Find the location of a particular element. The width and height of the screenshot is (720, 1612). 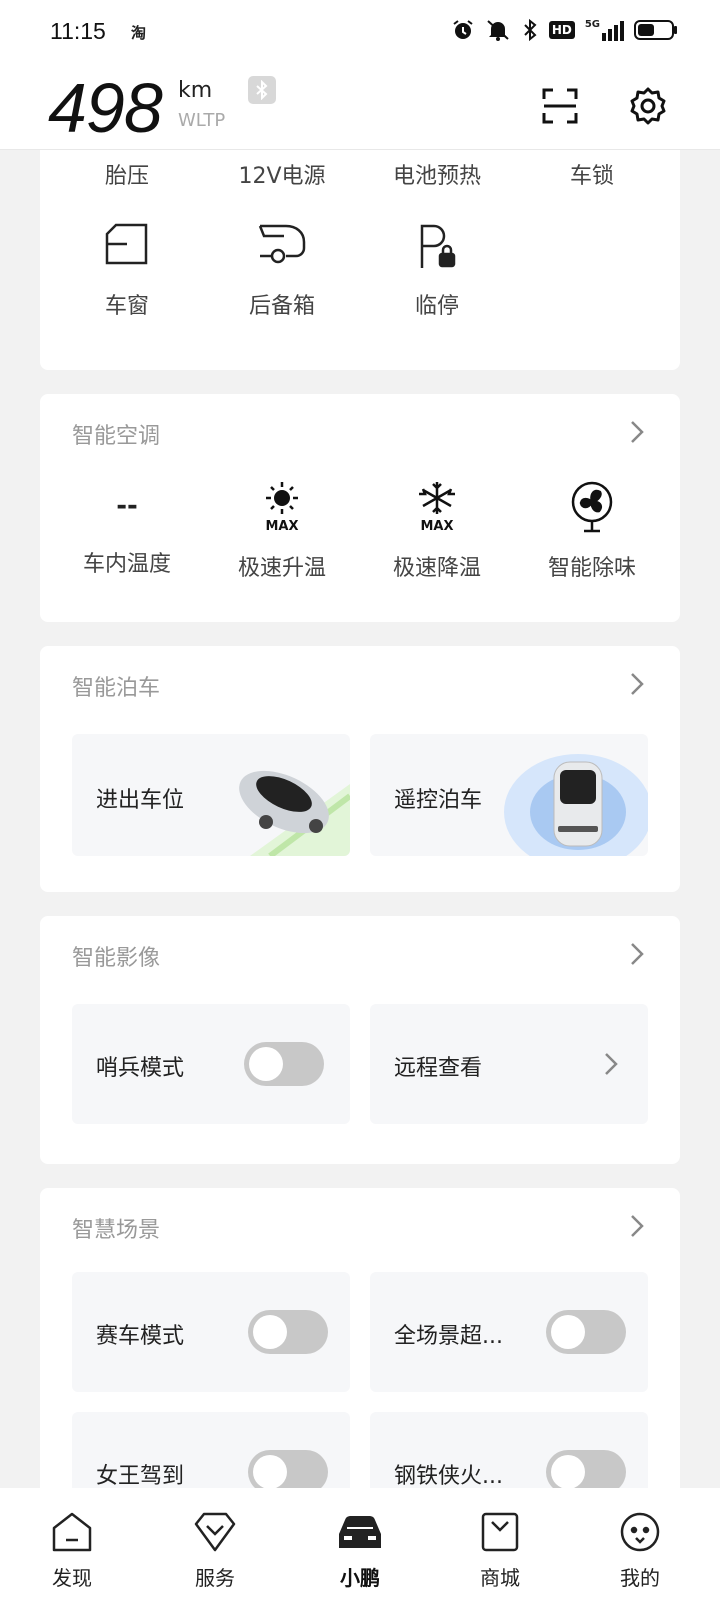

scenes-title: 智慧场景 is located at coordinates (116, 1230).